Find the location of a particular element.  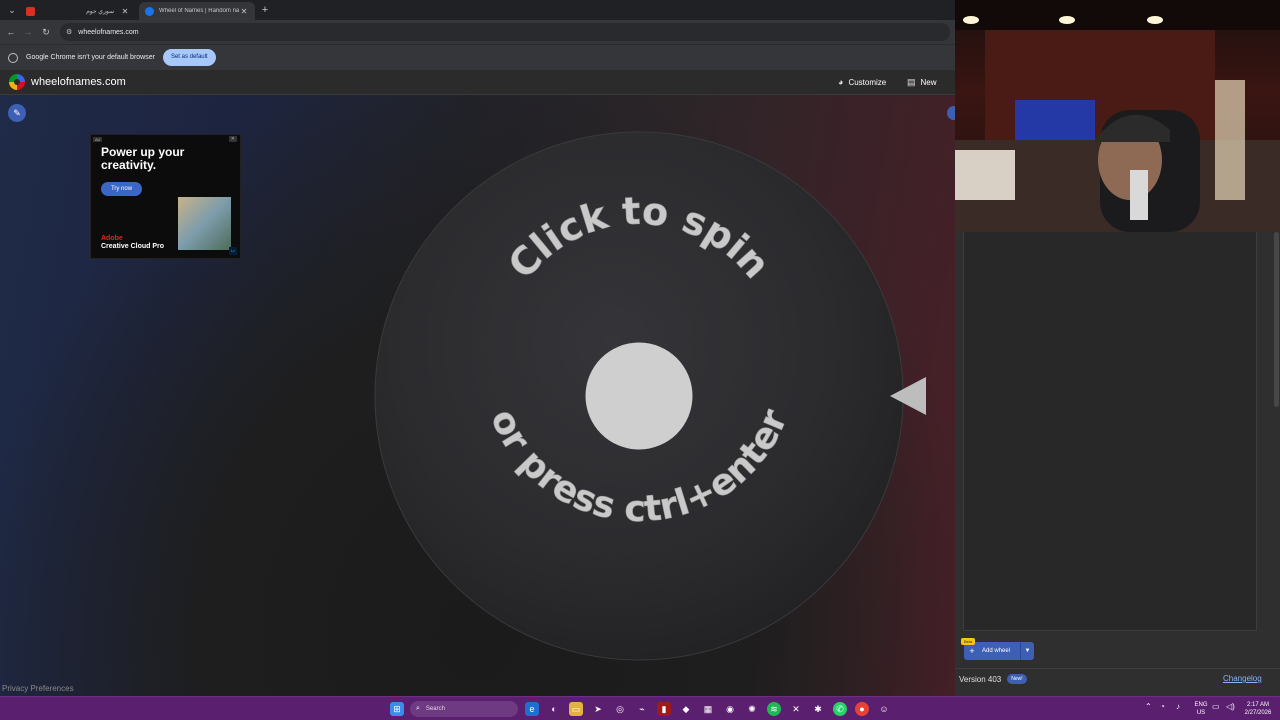

tab-title: سوري جوم is located at coordinates (100, 11).